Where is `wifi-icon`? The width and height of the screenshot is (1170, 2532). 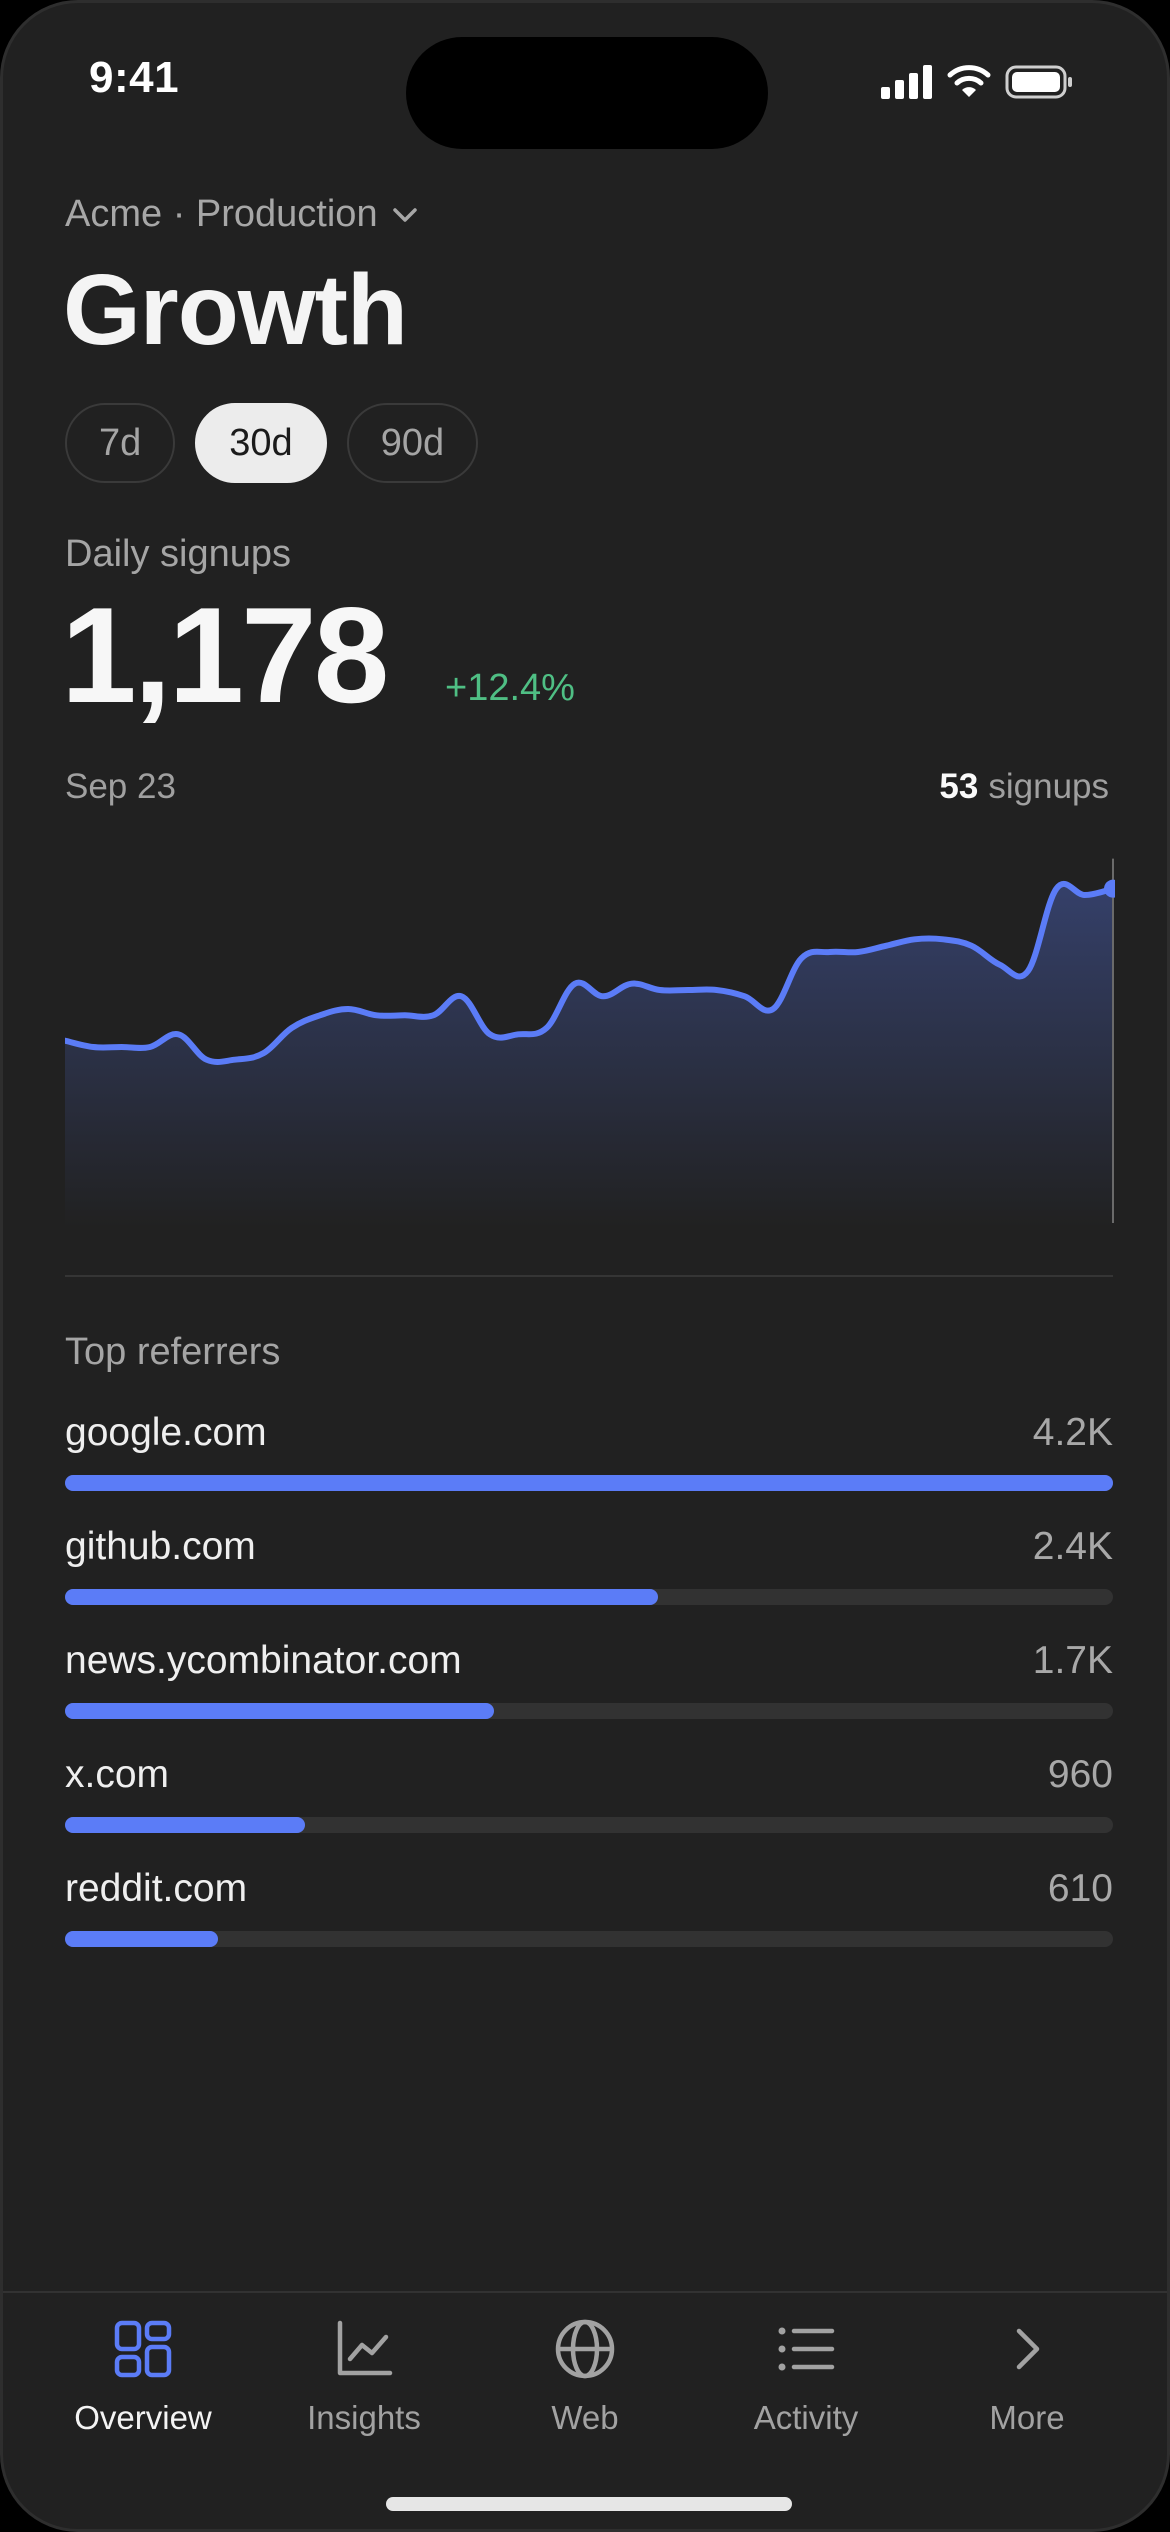
wifi-icon is located at coordinates (969, 81).